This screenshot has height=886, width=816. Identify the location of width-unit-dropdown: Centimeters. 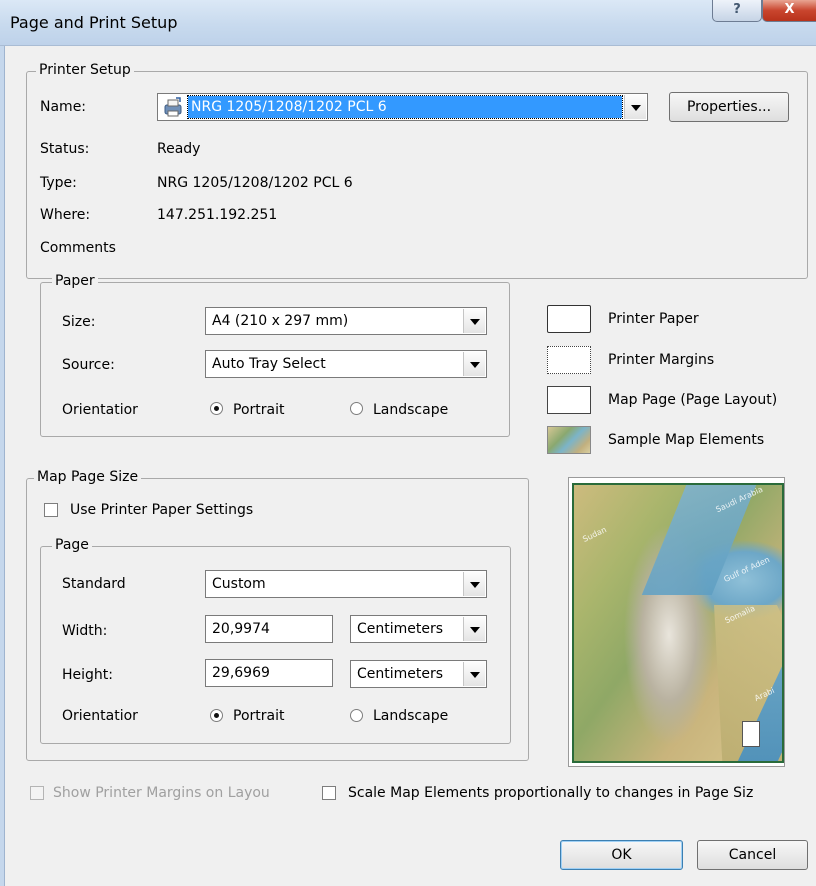
(418, 629).